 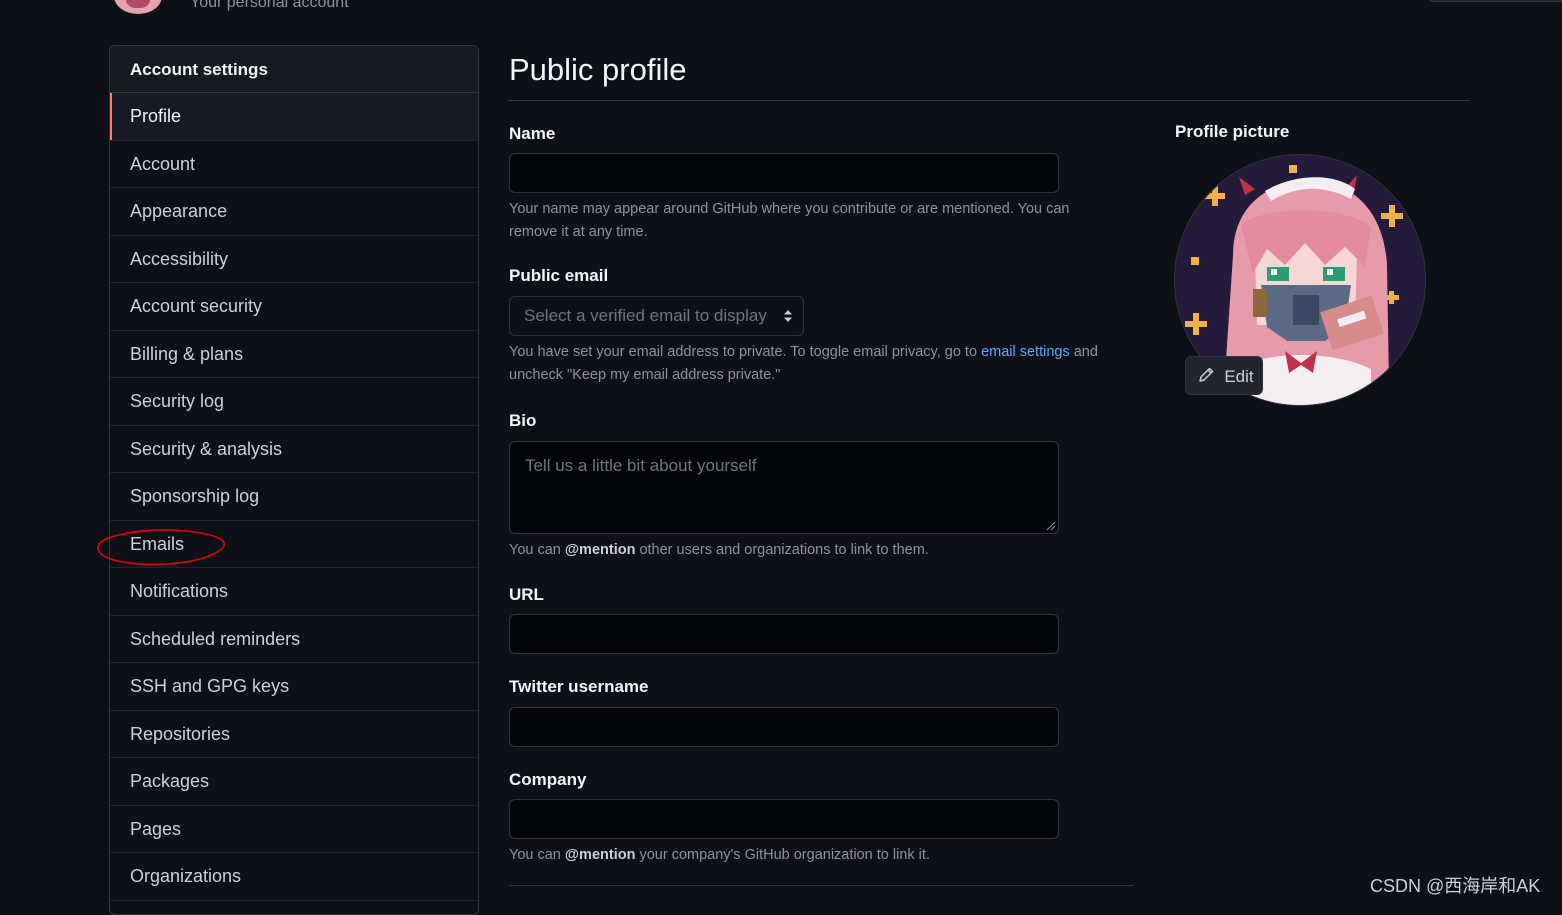 I want to click on public-email-placeholder: Select a verified email to display, so click(x=645, y=315).